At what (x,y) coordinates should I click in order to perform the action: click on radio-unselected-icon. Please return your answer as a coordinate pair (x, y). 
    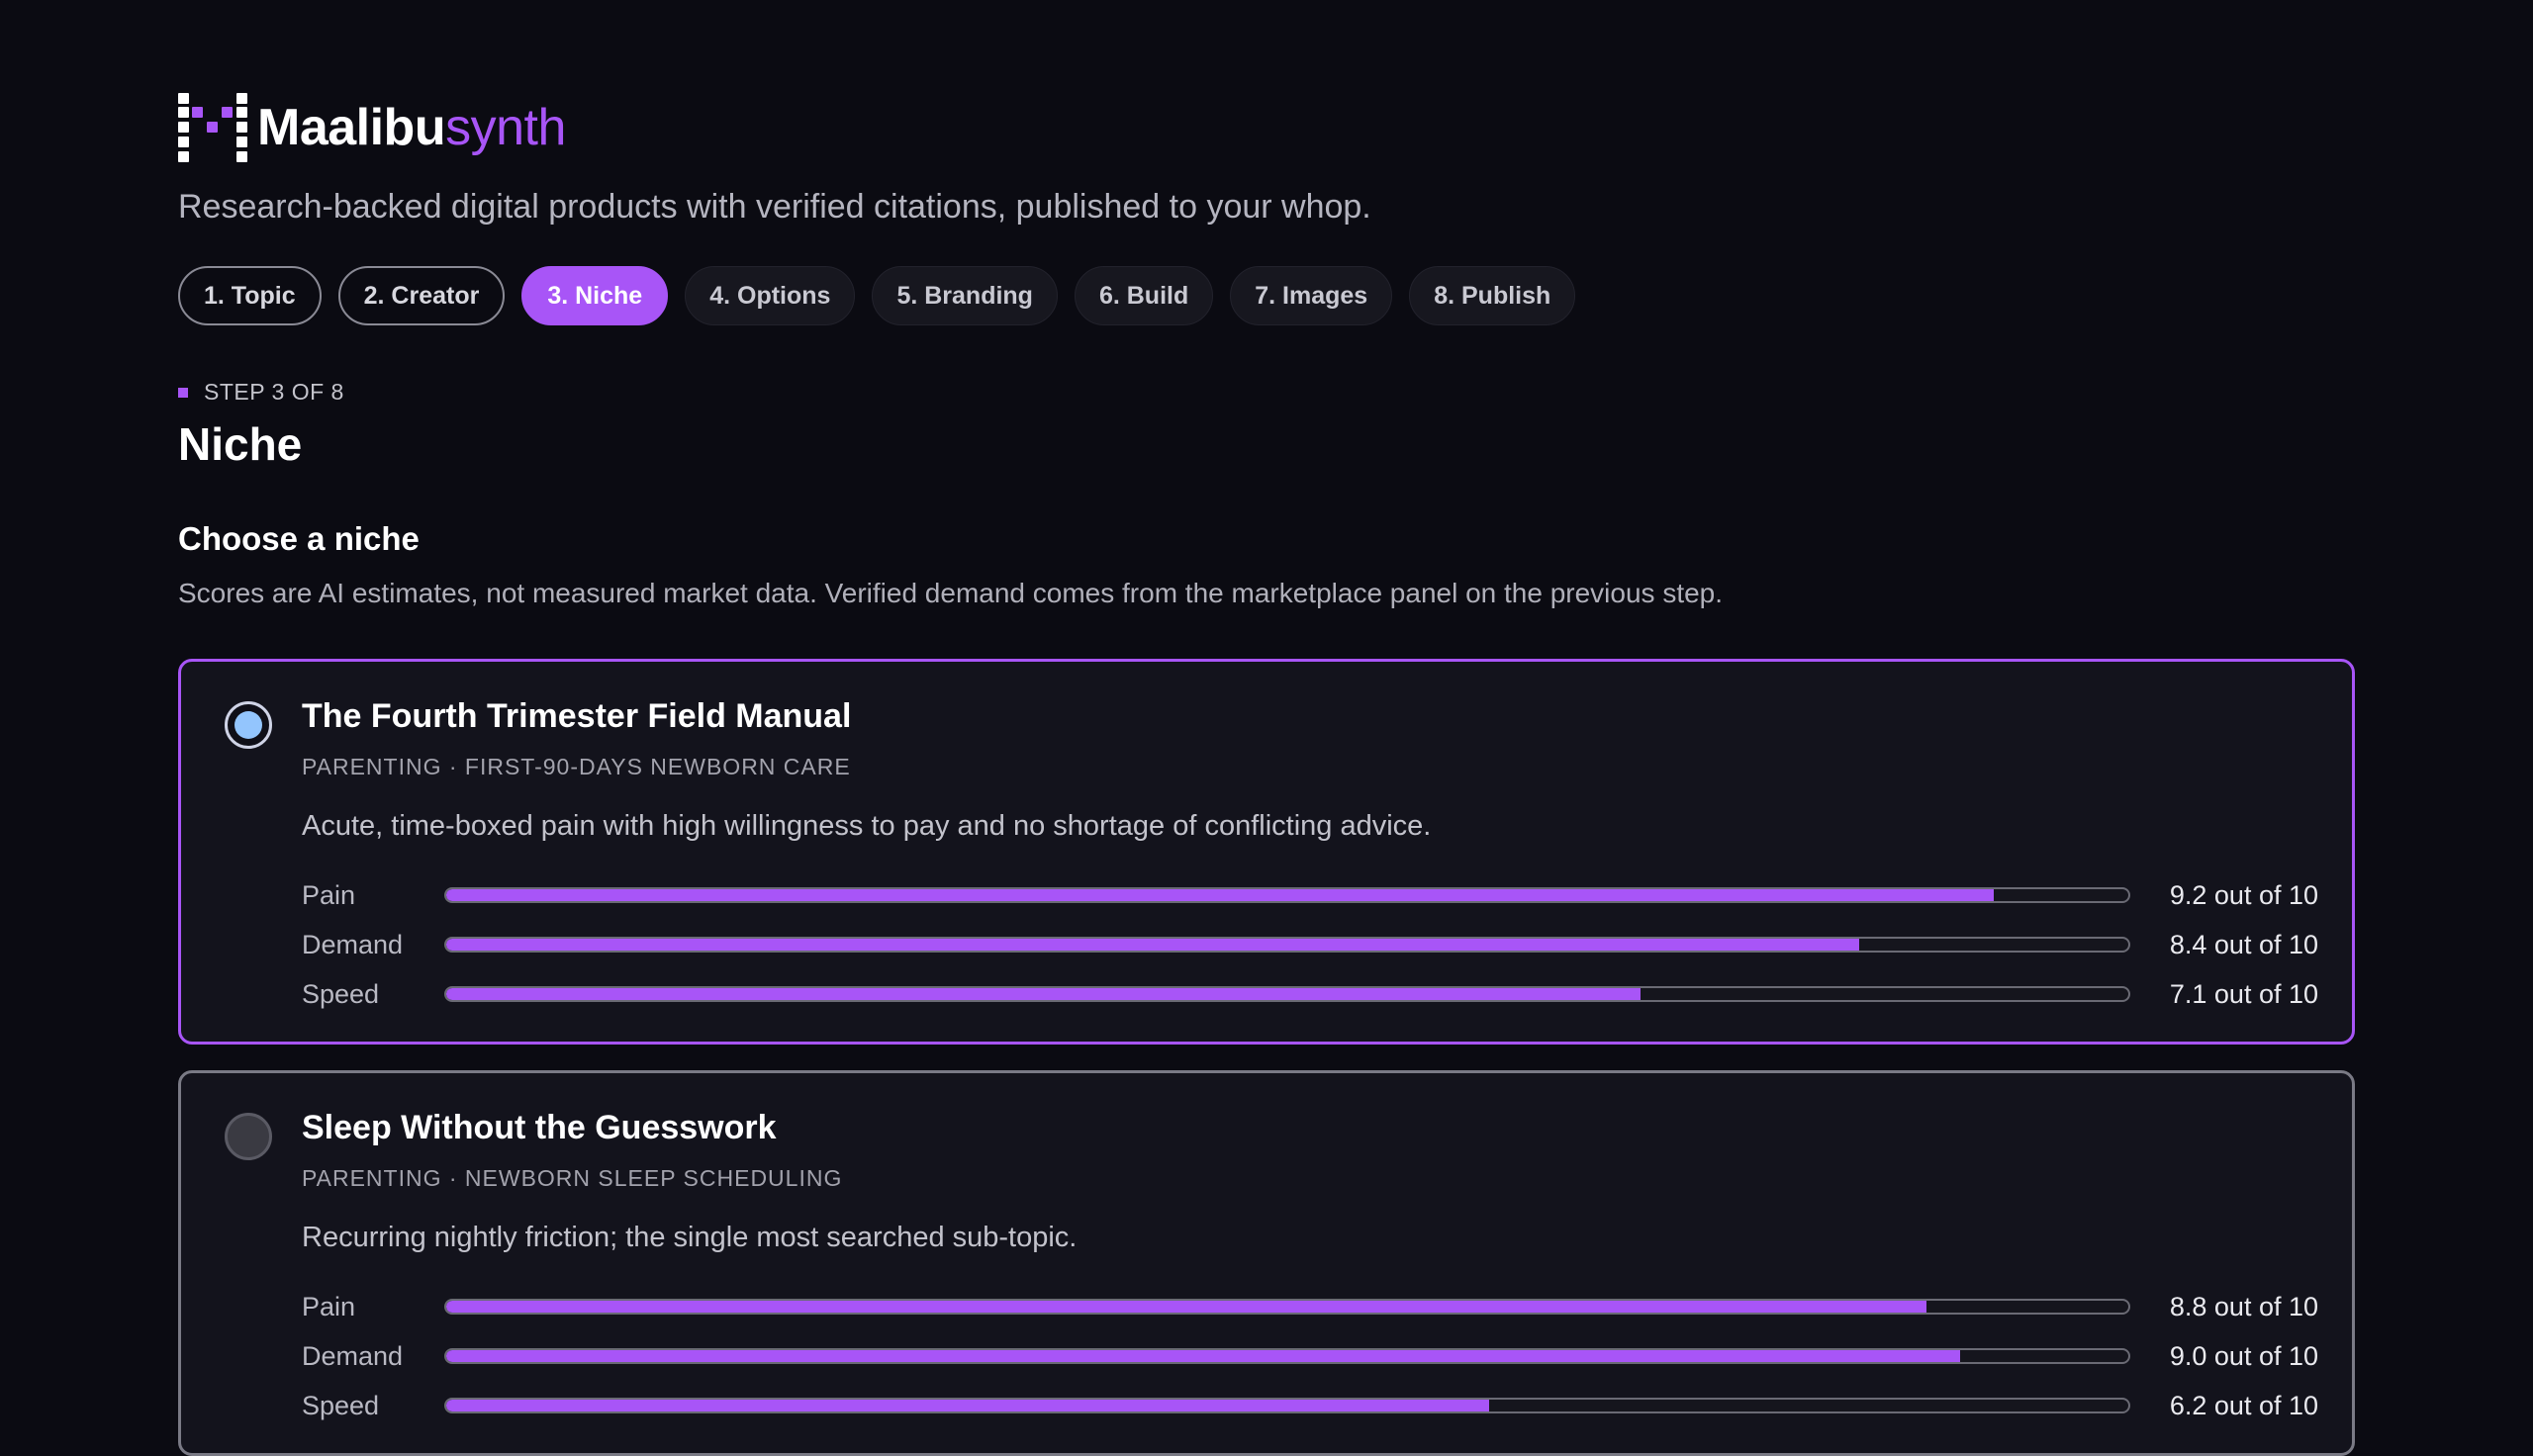
    Looking at the image, I should click on (248, 1136).